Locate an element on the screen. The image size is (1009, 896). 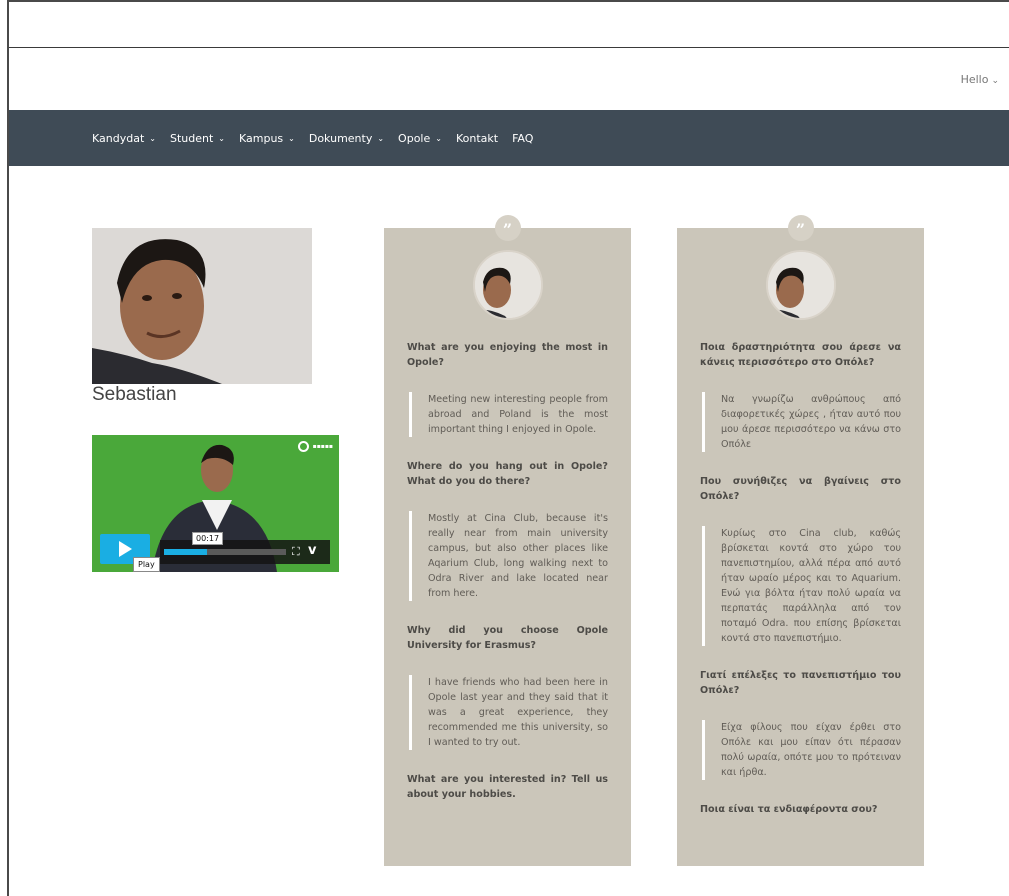
nav-item-label: Kontakt is located at coordinates (477, 138).